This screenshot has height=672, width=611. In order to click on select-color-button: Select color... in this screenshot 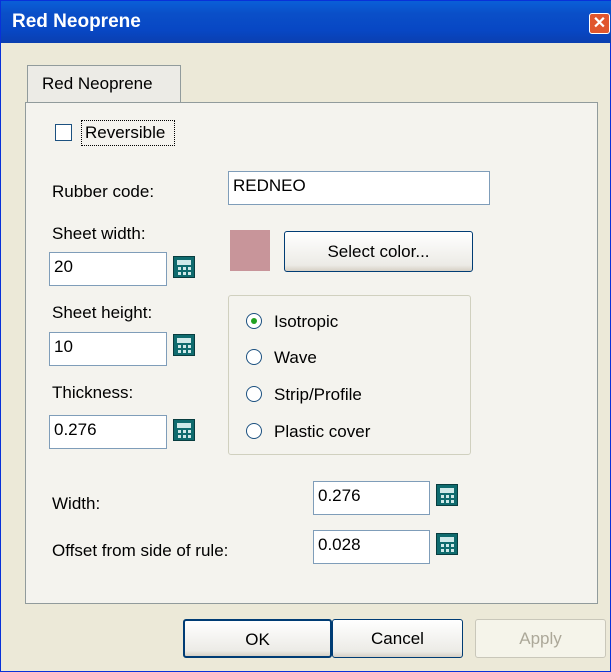, I will do `click(378, 251)`.